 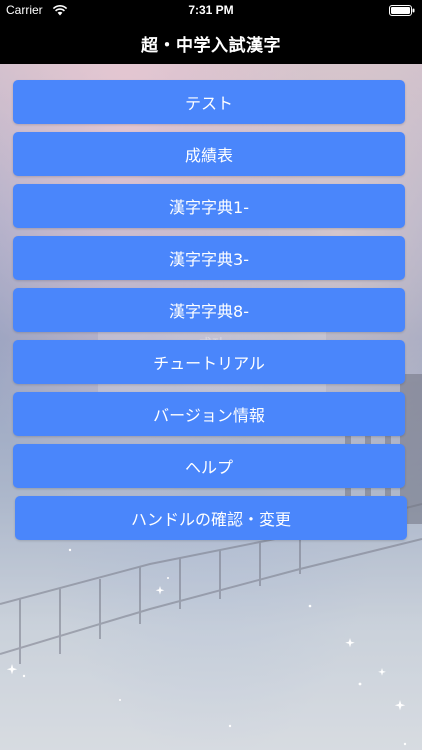 I want to click on kanji-dictionary-3-button: 漢字字典3-, so click(x=209, y=258).